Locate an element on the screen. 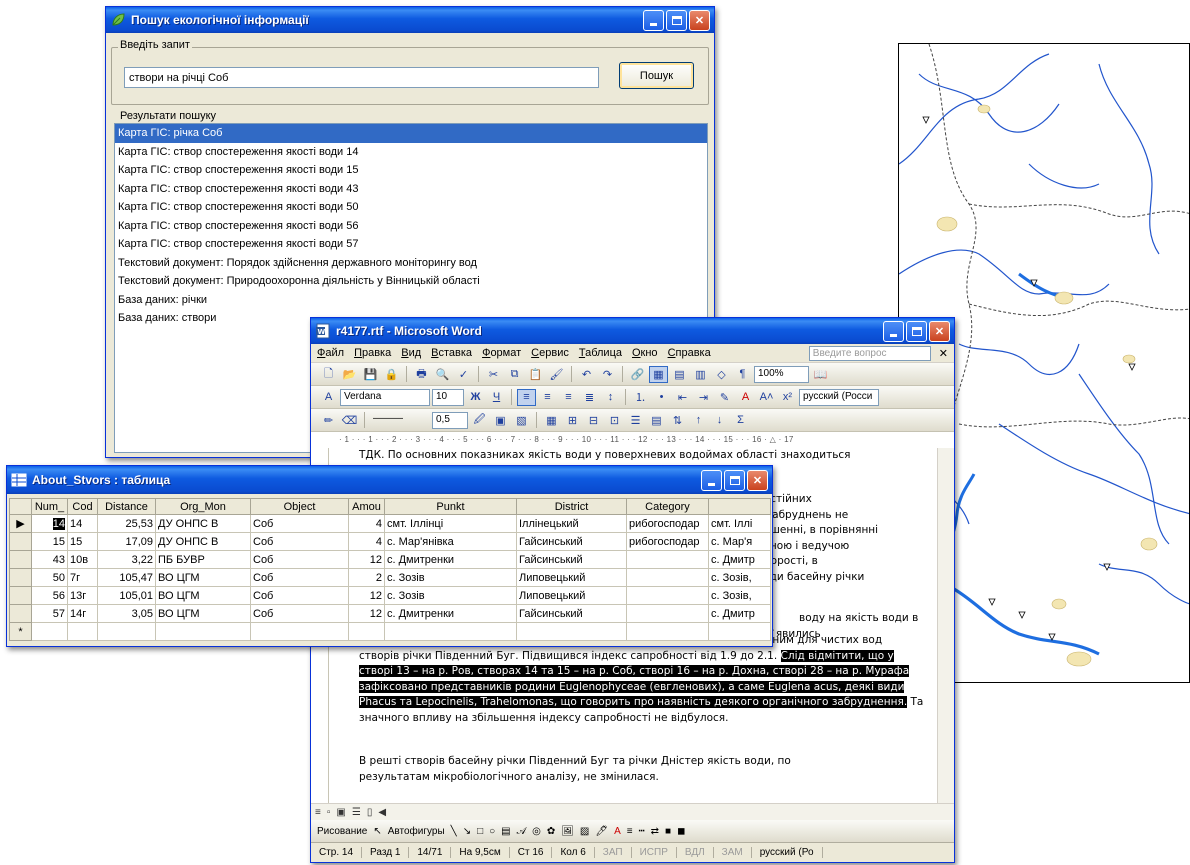 Image resolution: width=1190 pixels, height=865 pixels. table-cell: с. Дмитренки is located at coordinates (450, 559).